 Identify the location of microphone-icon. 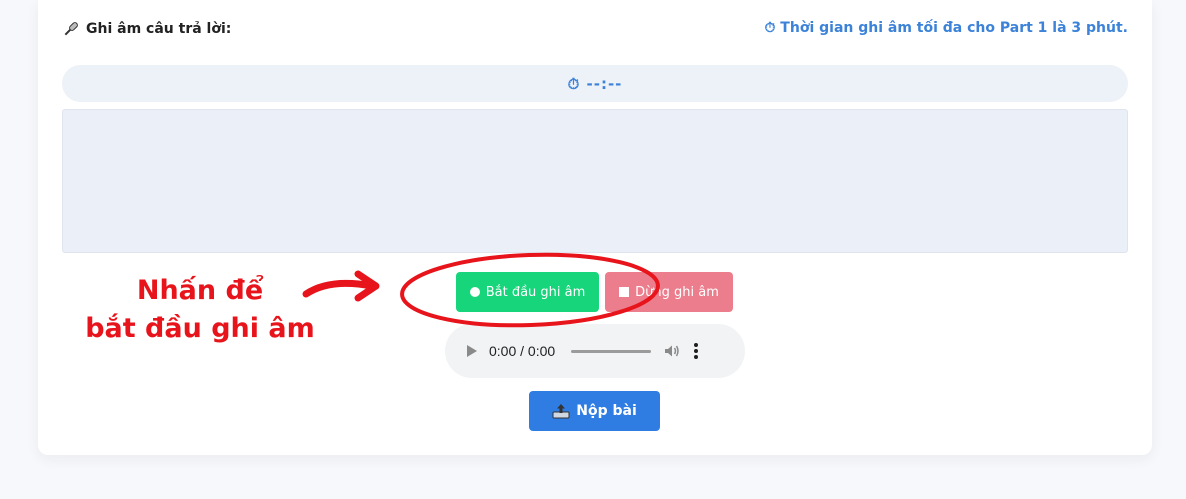
(71, 29).